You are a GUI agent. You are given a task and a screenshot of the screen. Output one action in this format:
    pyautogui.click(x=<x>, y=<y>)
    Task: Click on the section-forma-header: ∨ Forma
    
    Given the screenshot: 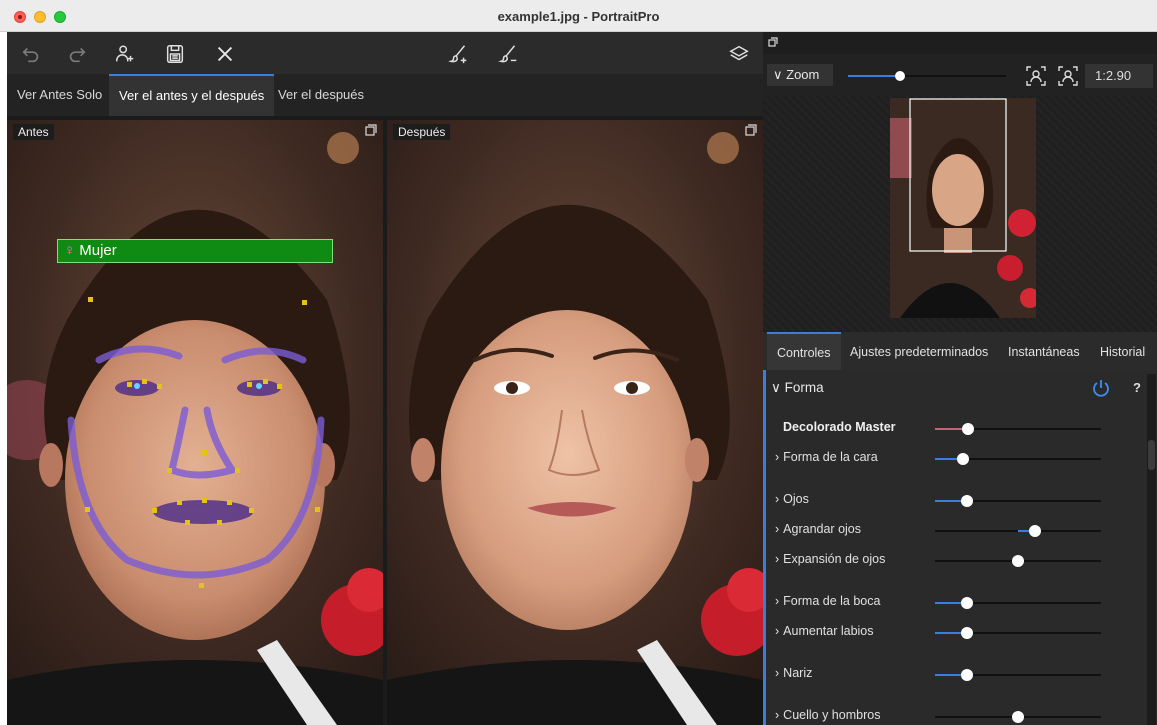 What is the action you would take?
    pyautogui.click(x=797, y=388)
    